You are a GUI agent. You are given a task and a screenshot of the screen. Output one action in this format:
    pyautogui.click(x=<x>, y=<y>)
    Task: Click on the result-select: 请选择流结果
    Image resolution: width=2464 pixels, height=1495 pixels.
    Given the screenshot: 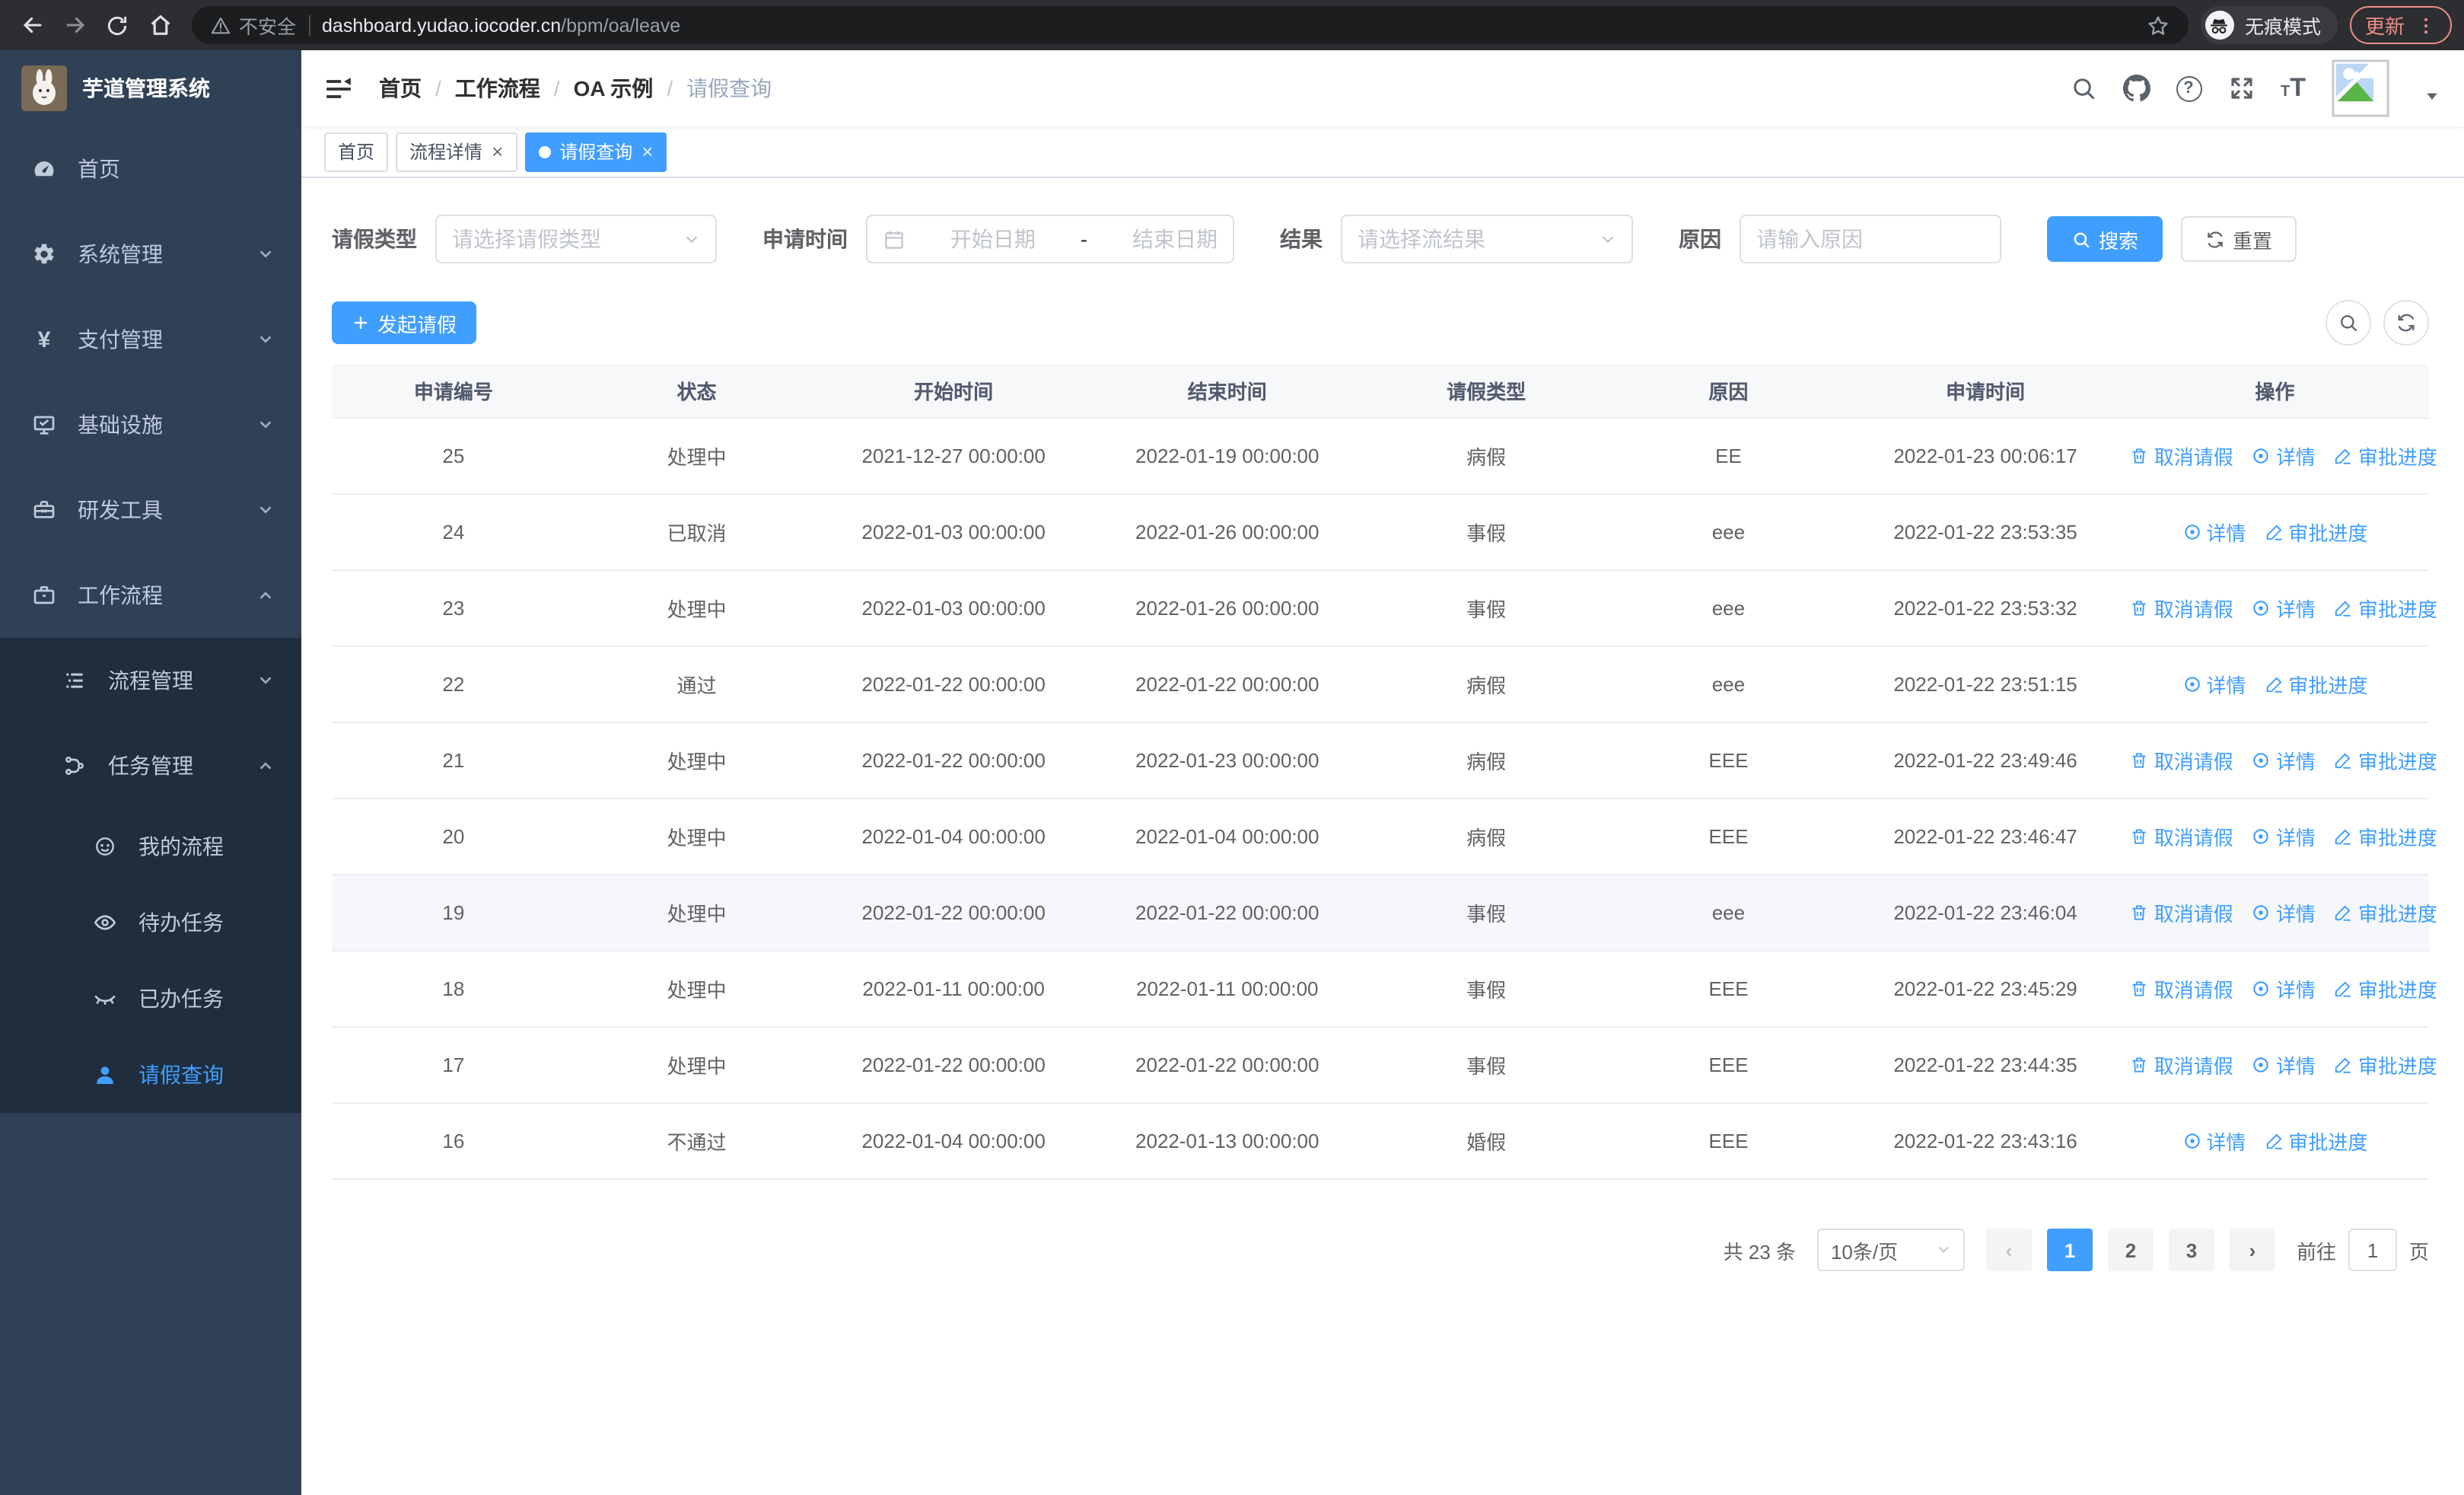 What is the action you would take?
    pyautogui.click(x=1487, y=239)
    